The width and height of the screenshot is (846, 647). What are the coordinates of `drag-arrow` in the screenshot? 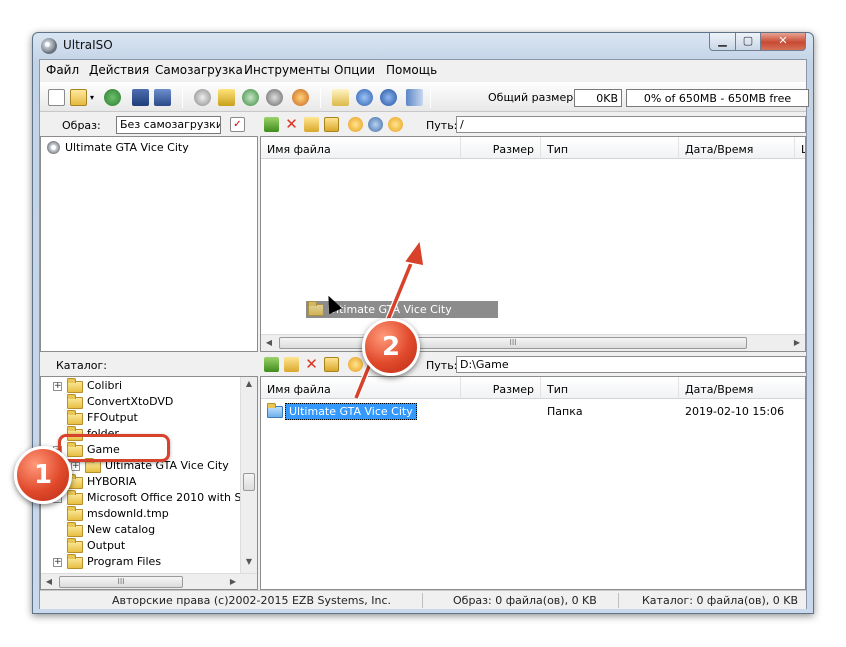 It's located at (389, 319).